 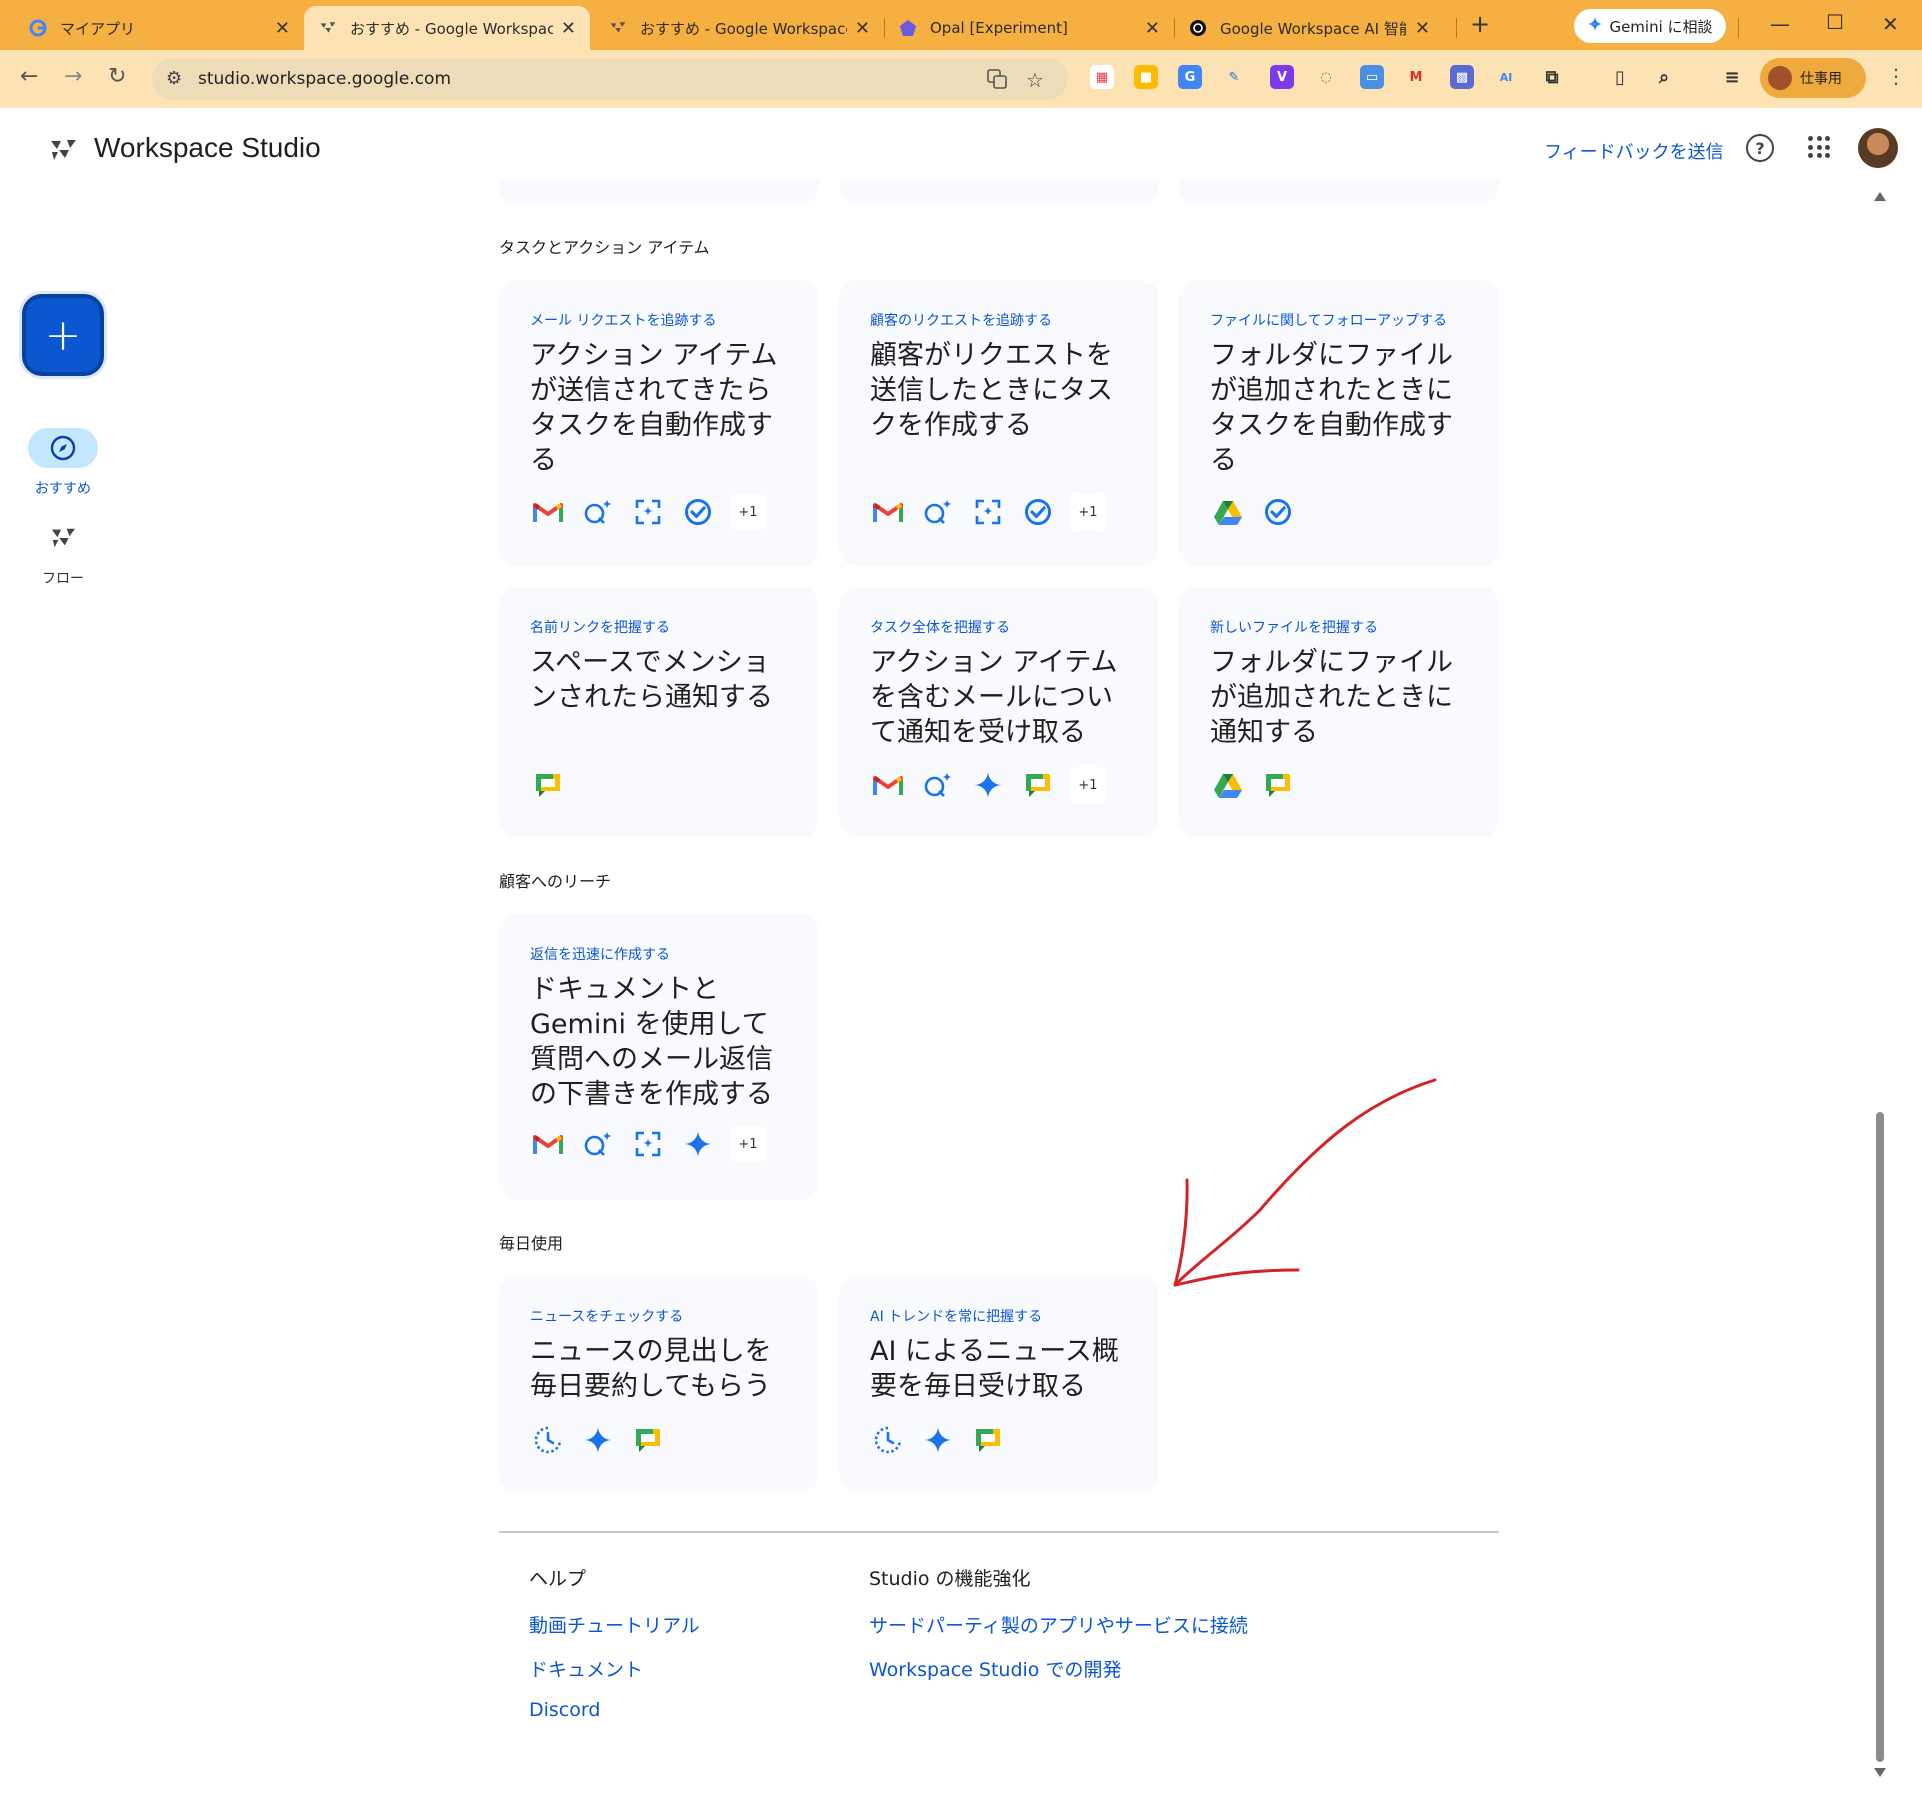 What do you see at coordinates (548, 785) in the screenshot?
I see `chat-icon` at bounding box center [548, 785].